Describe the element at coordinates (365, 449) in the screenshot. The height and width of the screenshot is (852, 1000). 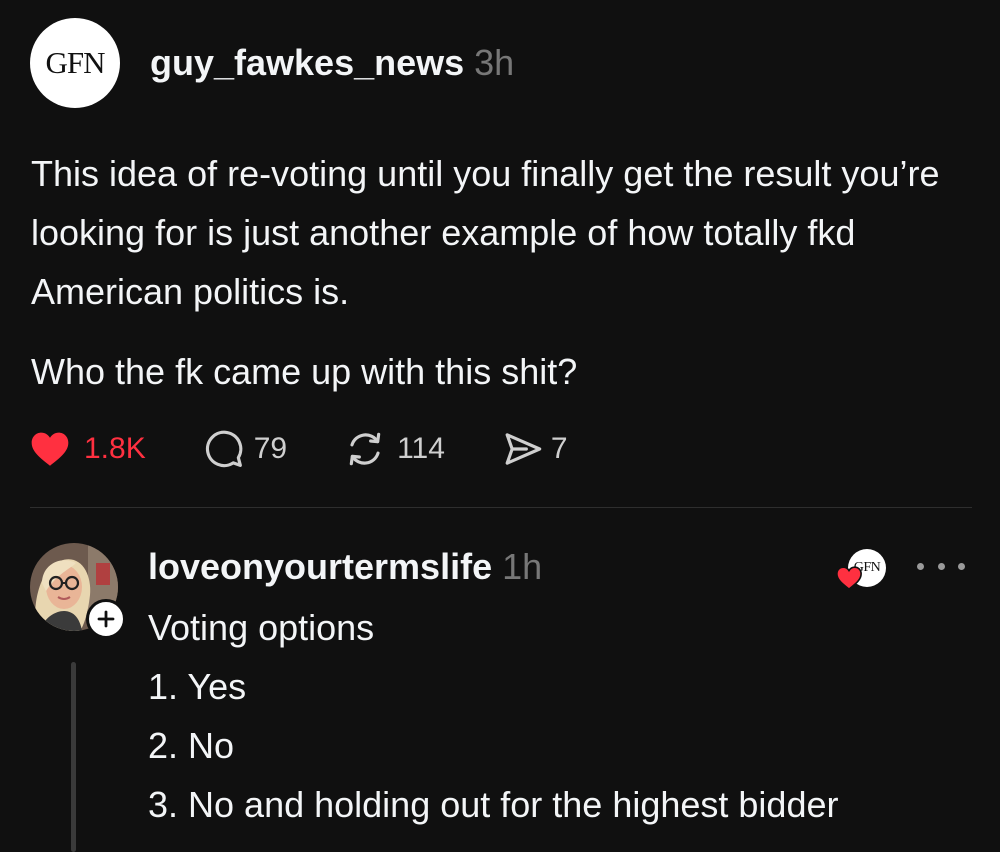
I see `repost-arrows-icon` at that location.